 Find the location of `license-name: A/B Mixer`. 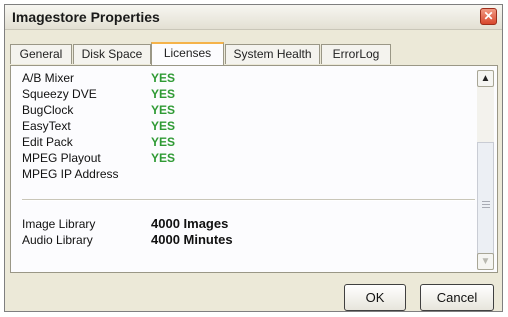

license-name: A/B Mixer is located at coordinates (48, 78).